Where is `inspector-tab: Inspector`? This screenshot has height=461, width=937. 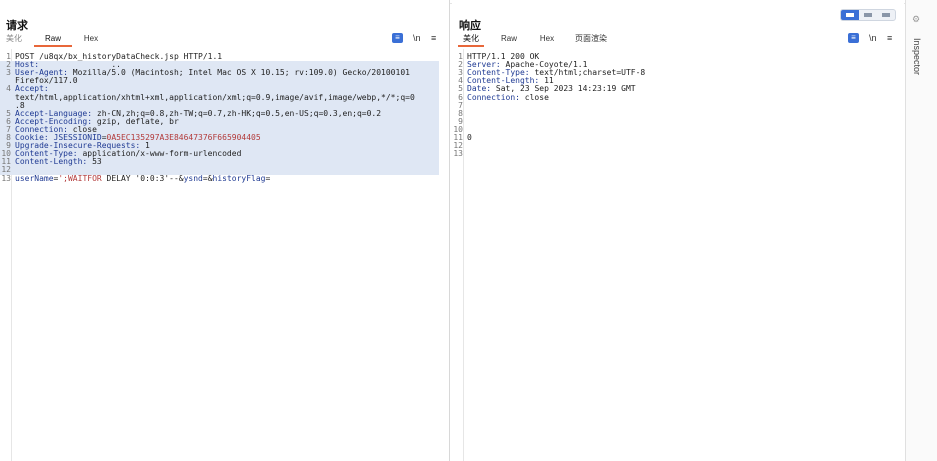
inspector-tab: Inspector is located at coordinates (914, 68).